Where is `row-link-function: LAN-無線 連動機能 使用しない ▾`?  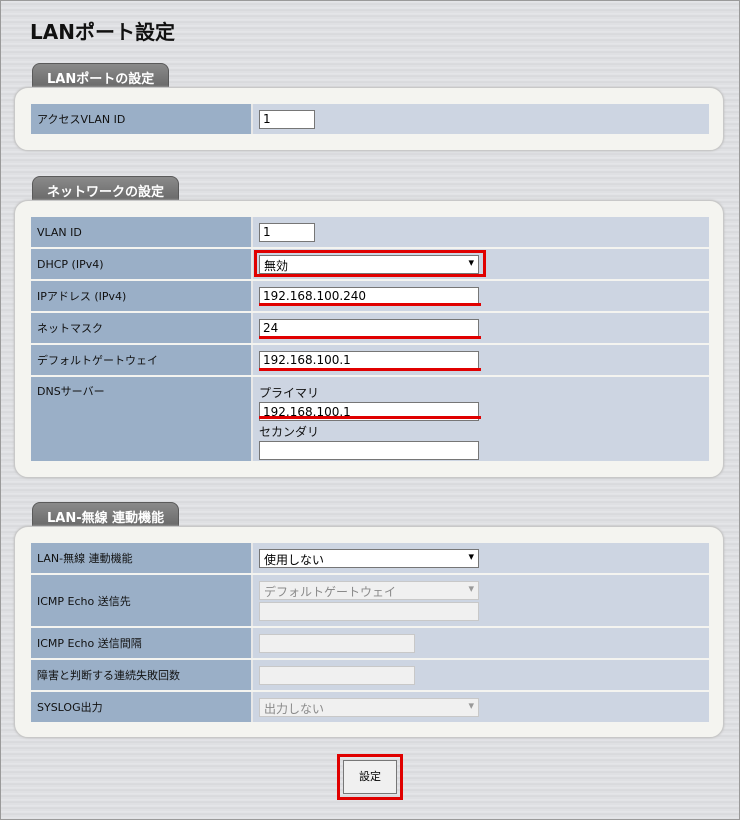 row-link-function: LAN-無線 連動機能 使用しない ▾ is located at coordinates (370, 558).